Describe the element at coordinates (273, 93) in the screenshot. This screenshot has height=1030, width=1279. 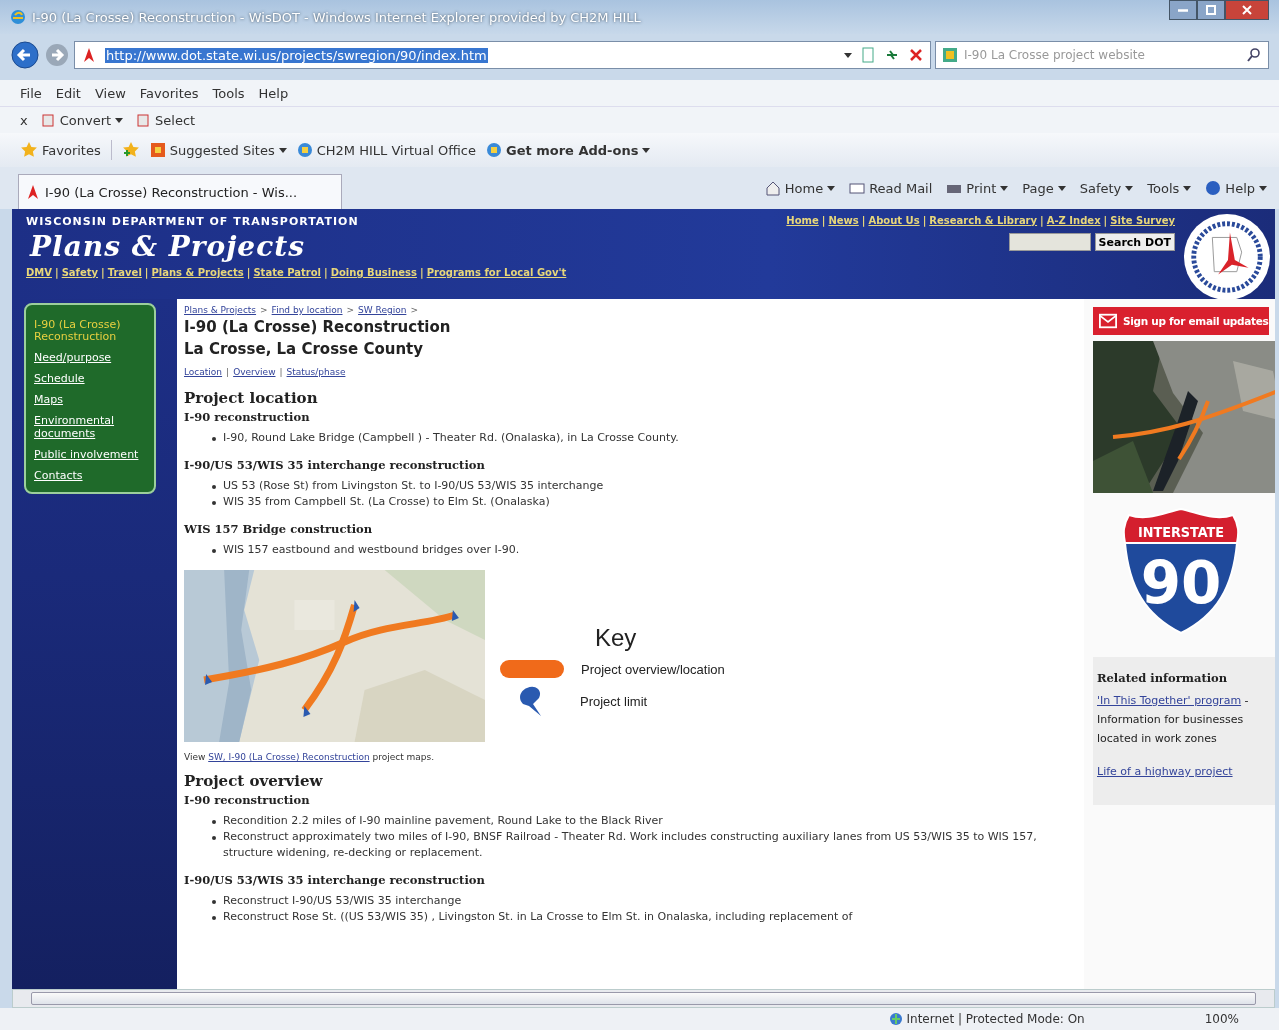
I see `menu-item: Help` at that location.